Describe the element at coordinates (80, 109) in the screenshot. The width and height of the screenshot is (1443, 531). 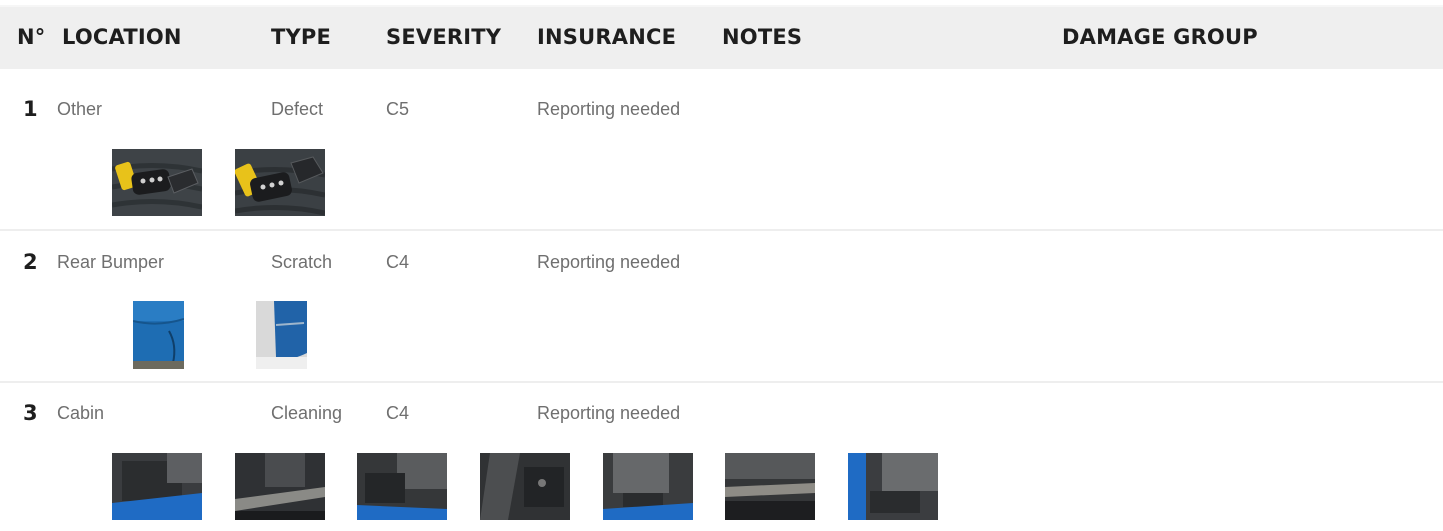
I see `row-location: Other` at that location.